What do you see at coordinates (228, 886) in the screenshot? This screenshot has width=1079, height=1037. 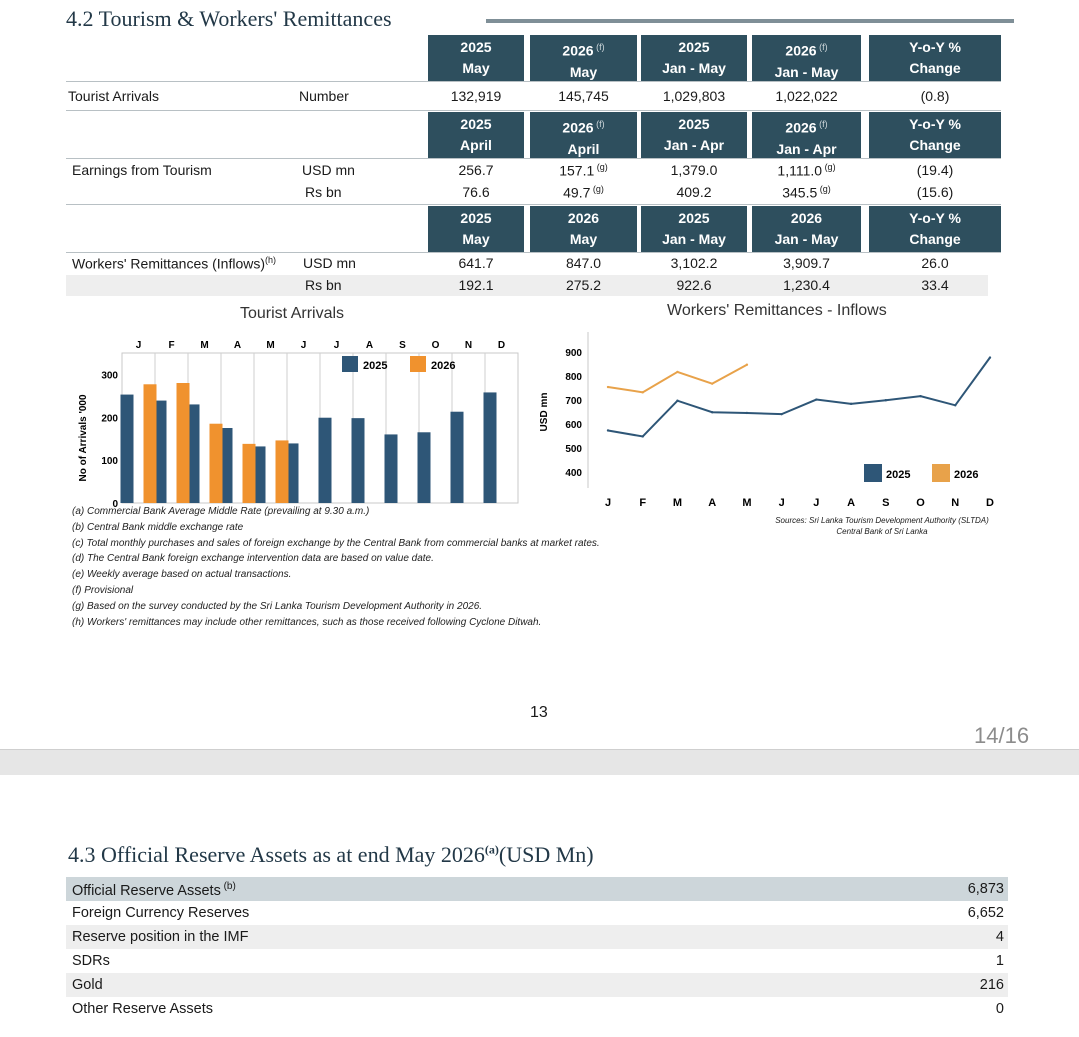 I see `footnote-mark: (b)` at bounding box center [228, 886].